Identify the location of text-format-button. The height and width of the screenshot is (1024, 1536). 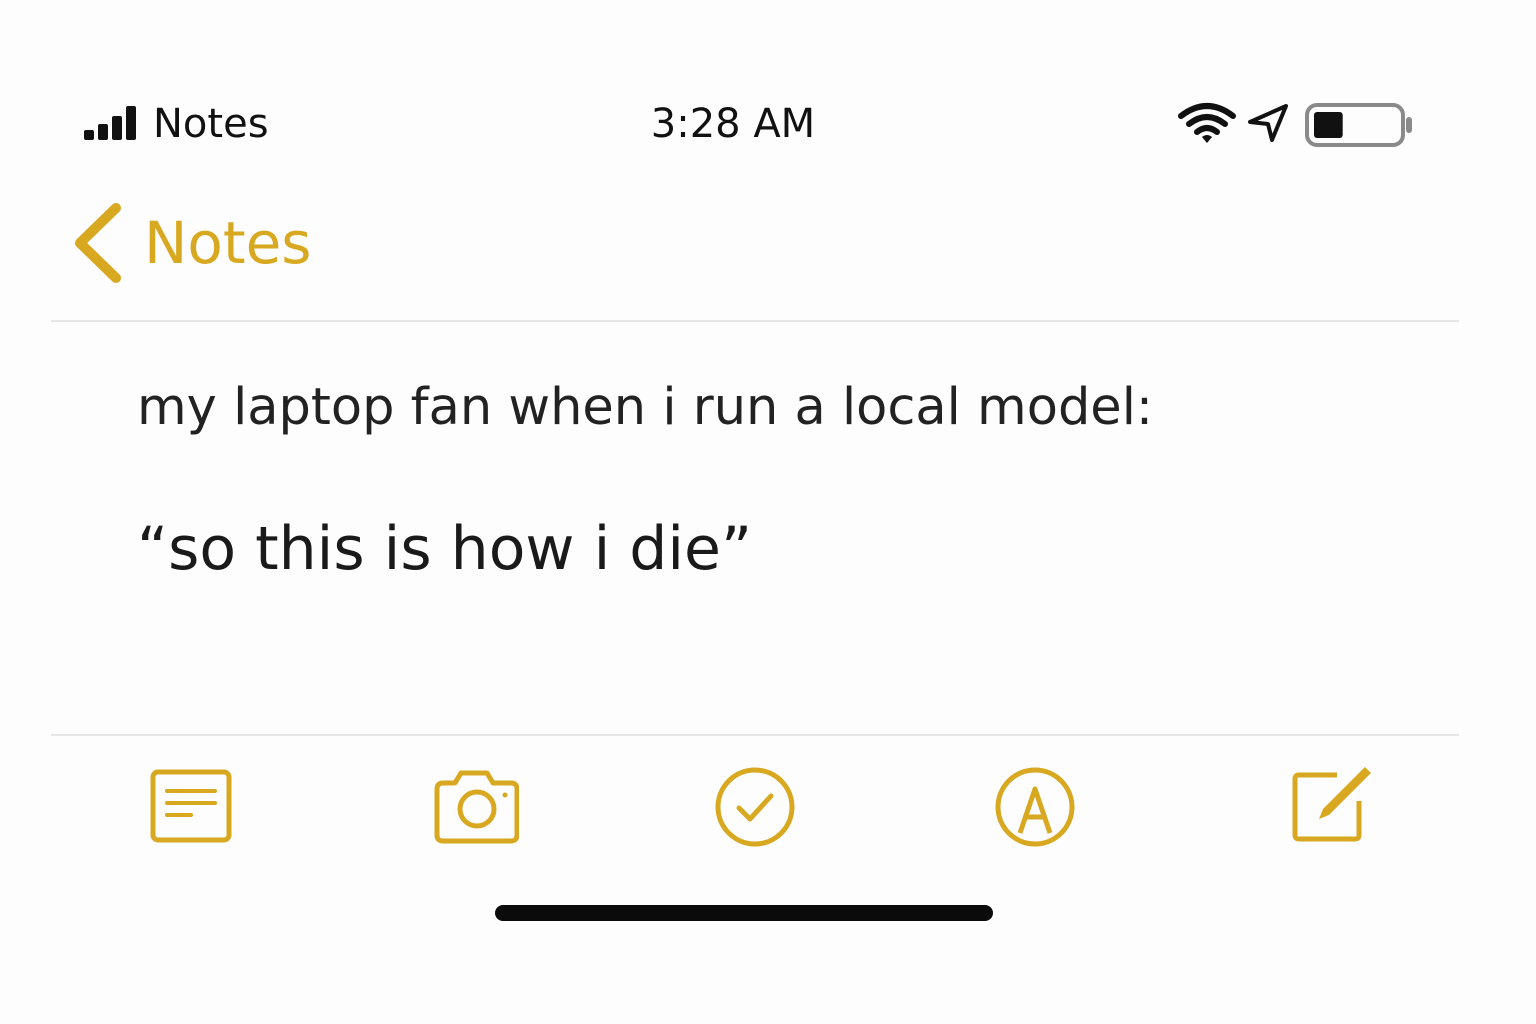
(188, 806).